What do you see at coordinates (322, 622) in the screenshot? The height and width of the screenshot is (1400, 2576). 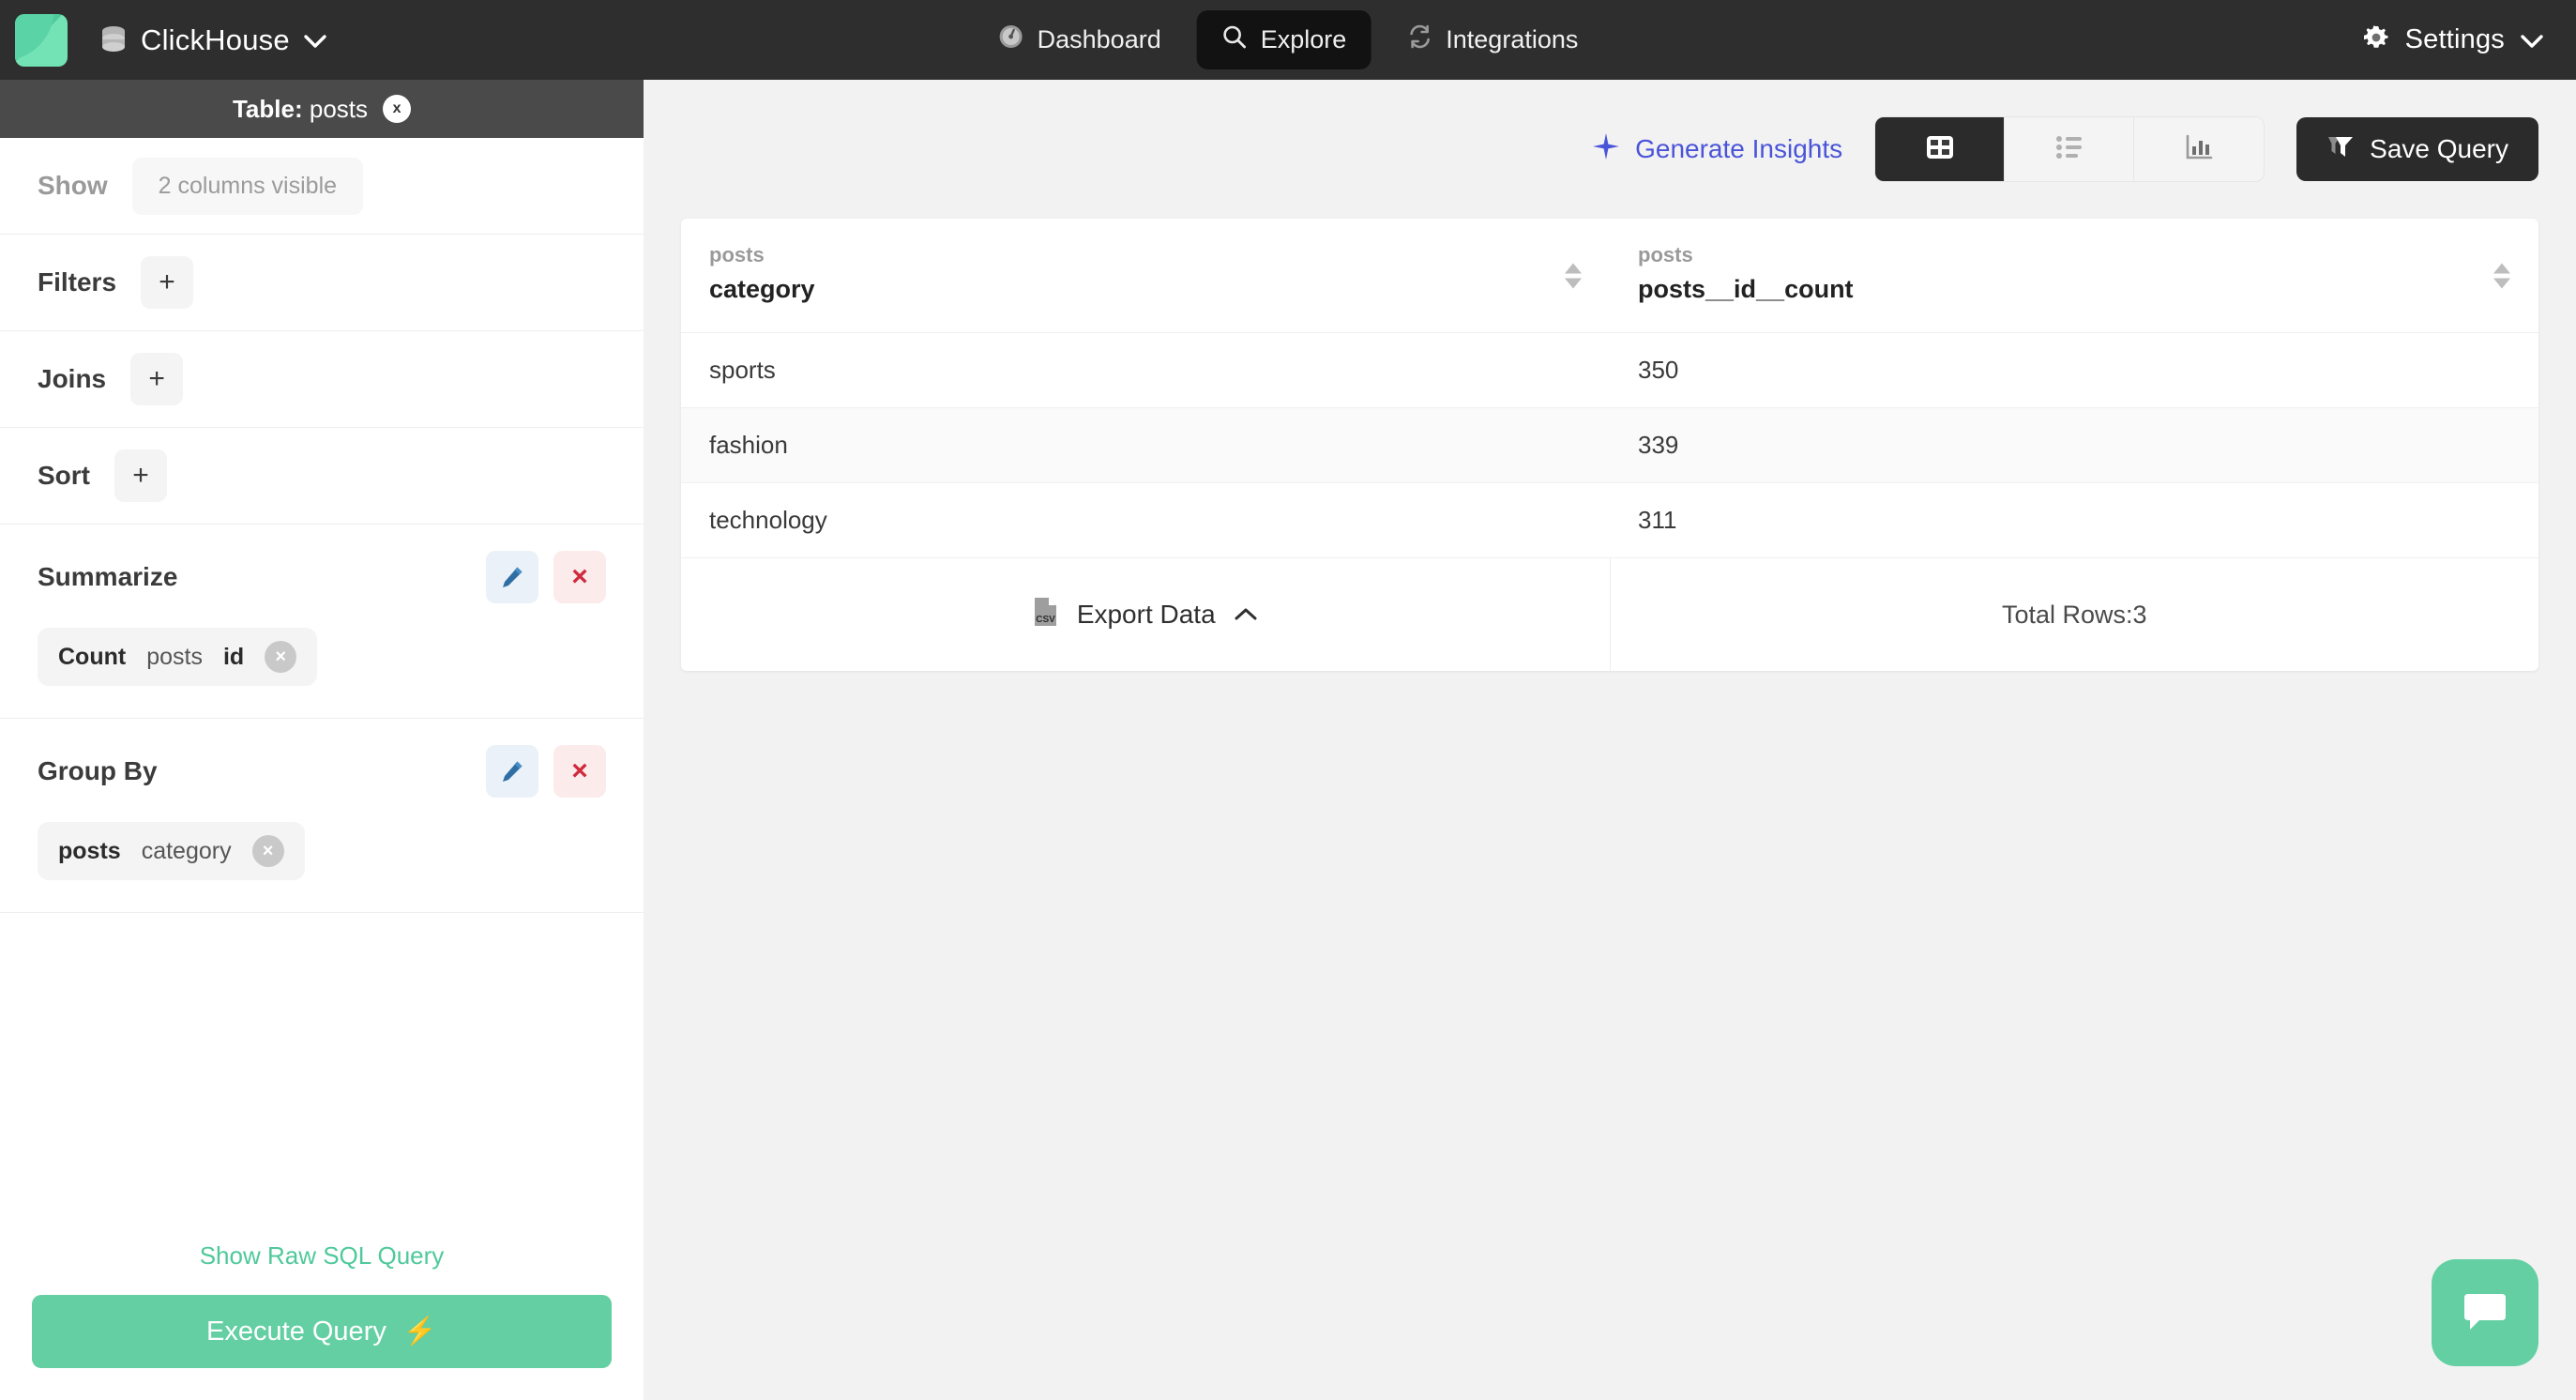 I see `summarize-section: Summarize × Count posts id ×` at bounding box center [322, 622].